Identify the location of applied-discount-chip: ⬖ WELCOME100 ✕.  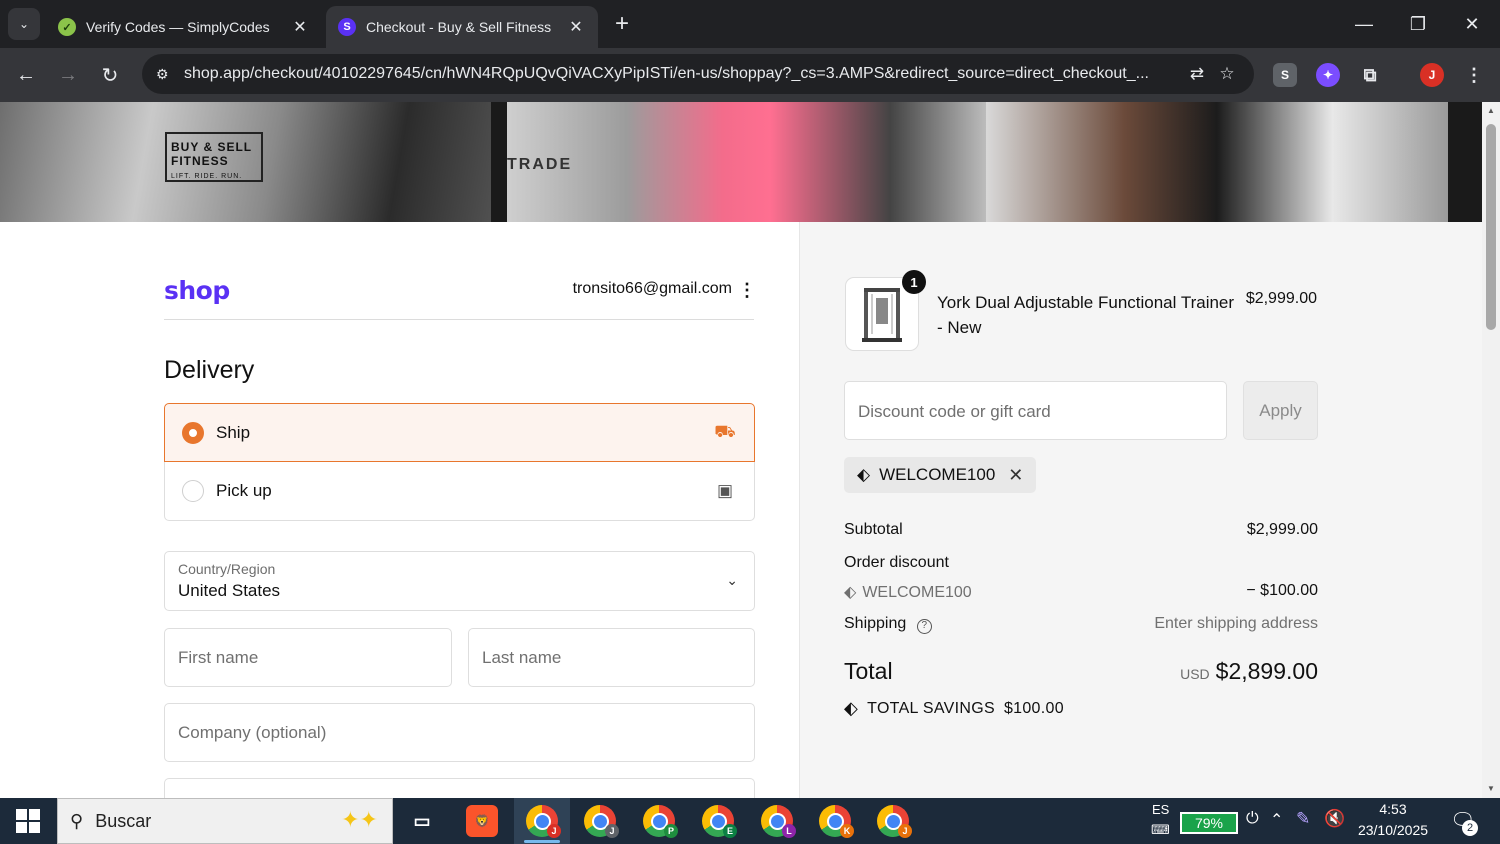
(940, 475).